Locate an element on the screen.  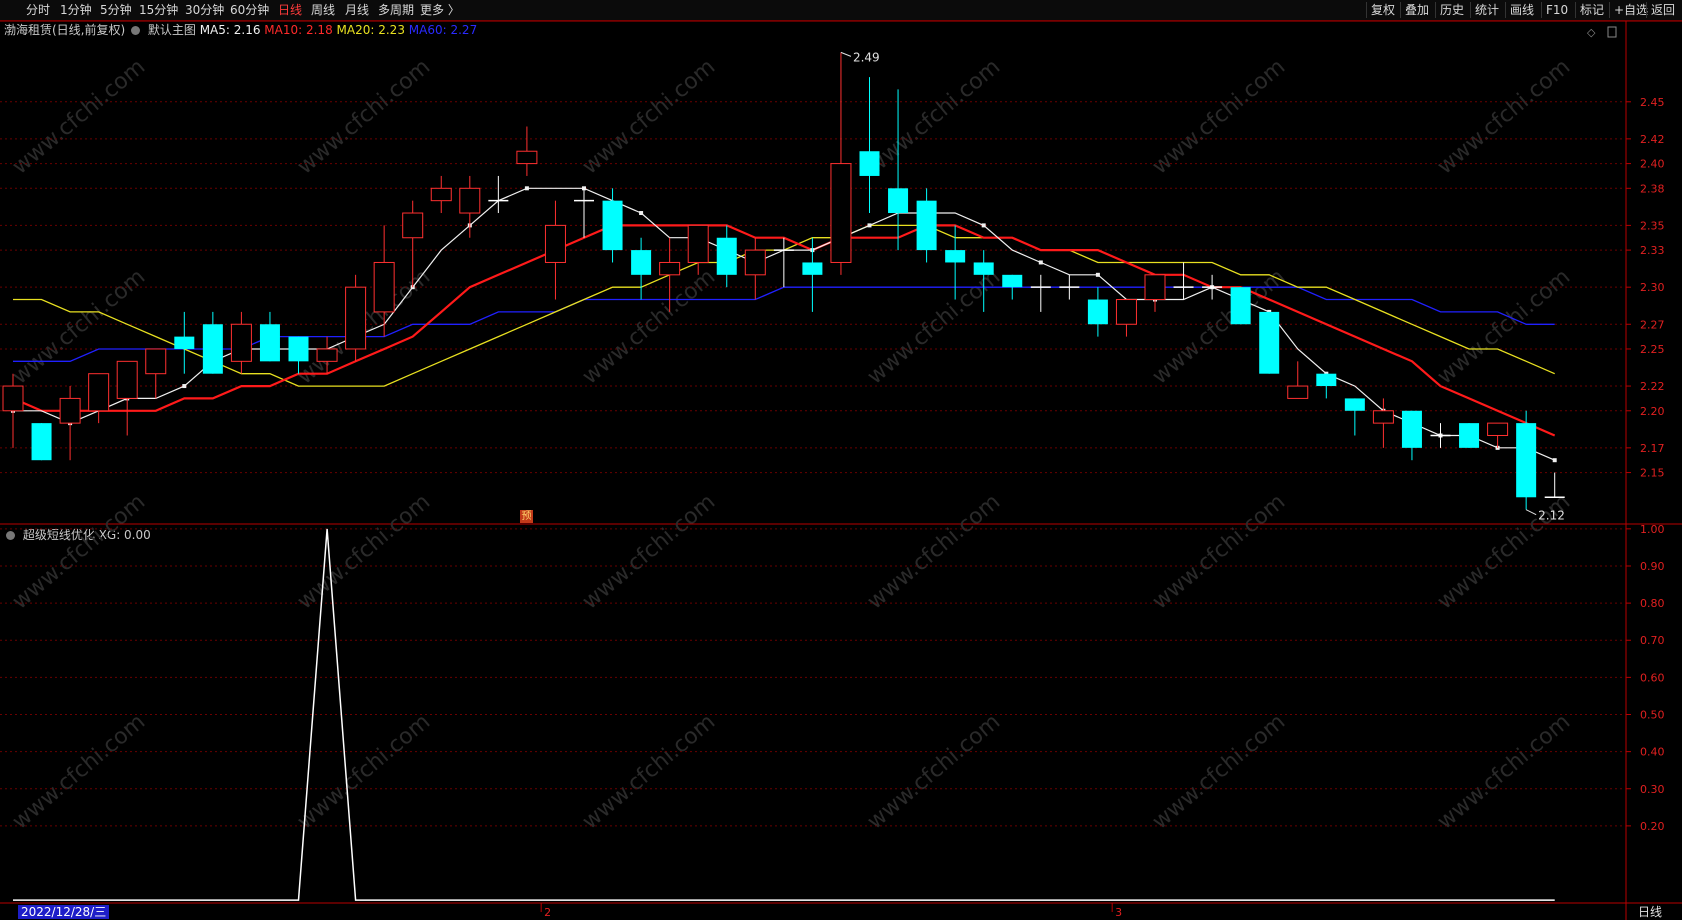
y-tick-label: 0.30 is located at coordinates (1652, 789).